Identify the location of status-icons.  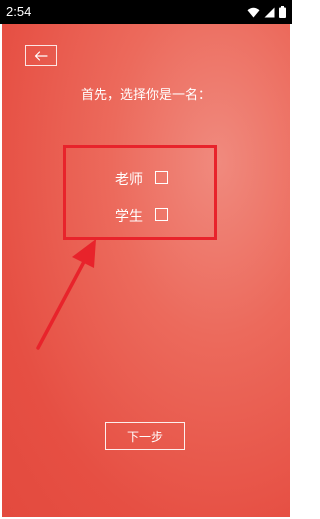
(266, 12).